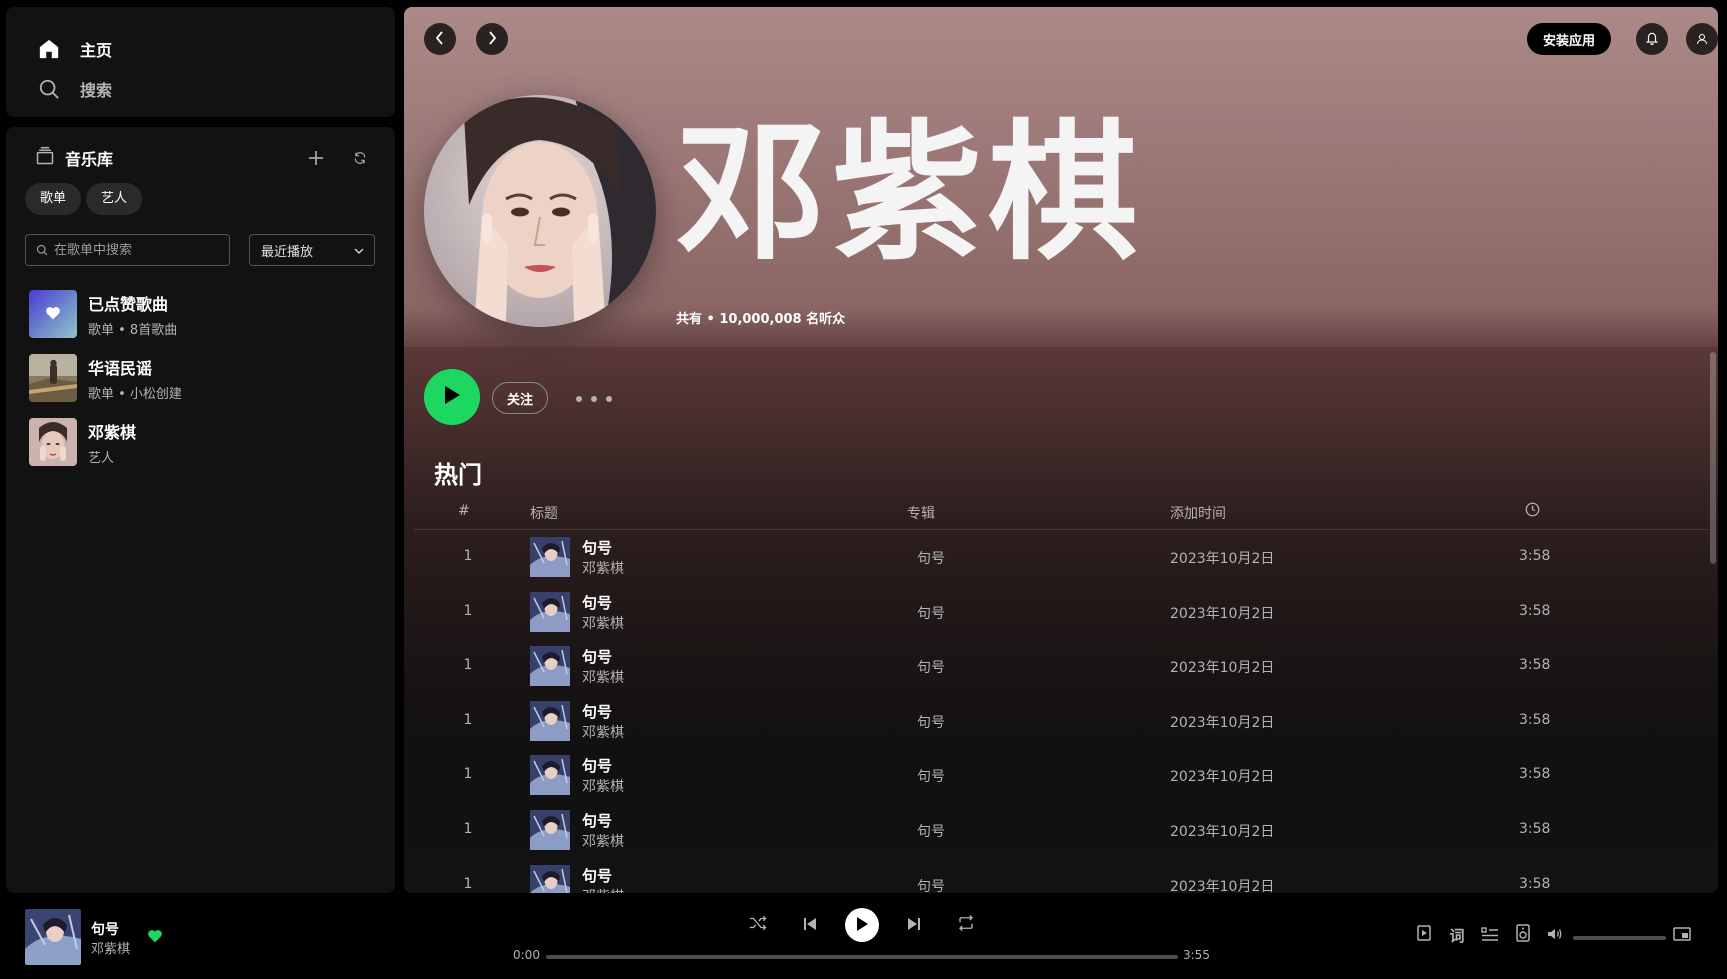 Image resolution: width=1727 pixels, height=979 pixels. What do you see at coordinates (105, 929) in the screenshot?
I see `now-playing-title: 句号` at bounding box center [105, 929].